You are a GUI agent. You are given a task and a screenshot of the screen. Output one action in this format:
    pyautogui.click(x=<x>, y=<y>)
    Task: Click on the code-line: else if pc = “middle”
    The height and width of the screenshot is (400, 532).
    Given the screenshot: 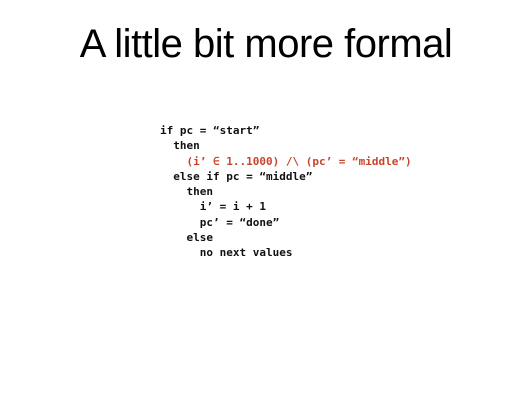 What is the action you would take?
    pyautogui.click(x=236, y=176)
    